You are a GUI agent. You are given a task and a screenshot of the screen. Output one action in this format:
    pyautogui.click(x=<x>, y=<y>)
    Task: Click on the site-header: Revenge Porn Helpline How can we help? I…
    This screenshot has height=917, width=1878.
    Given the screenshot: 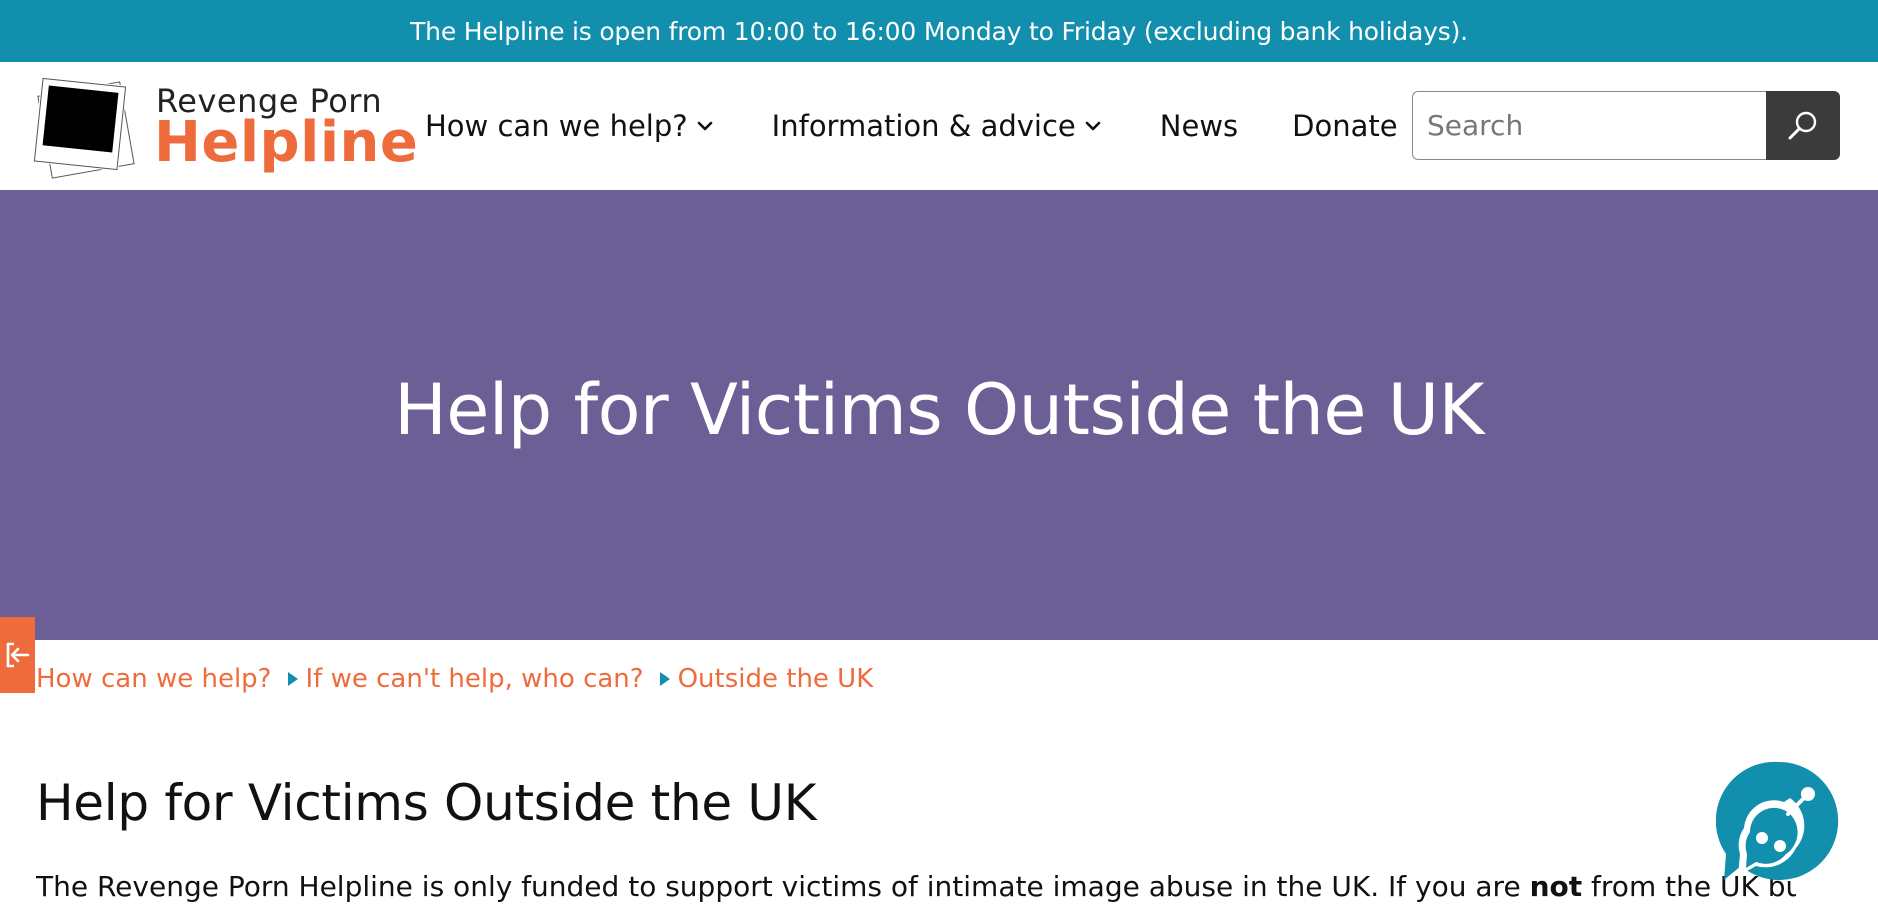 What is the action you would take?
    pyautogui.click(x=939, y=126)
    